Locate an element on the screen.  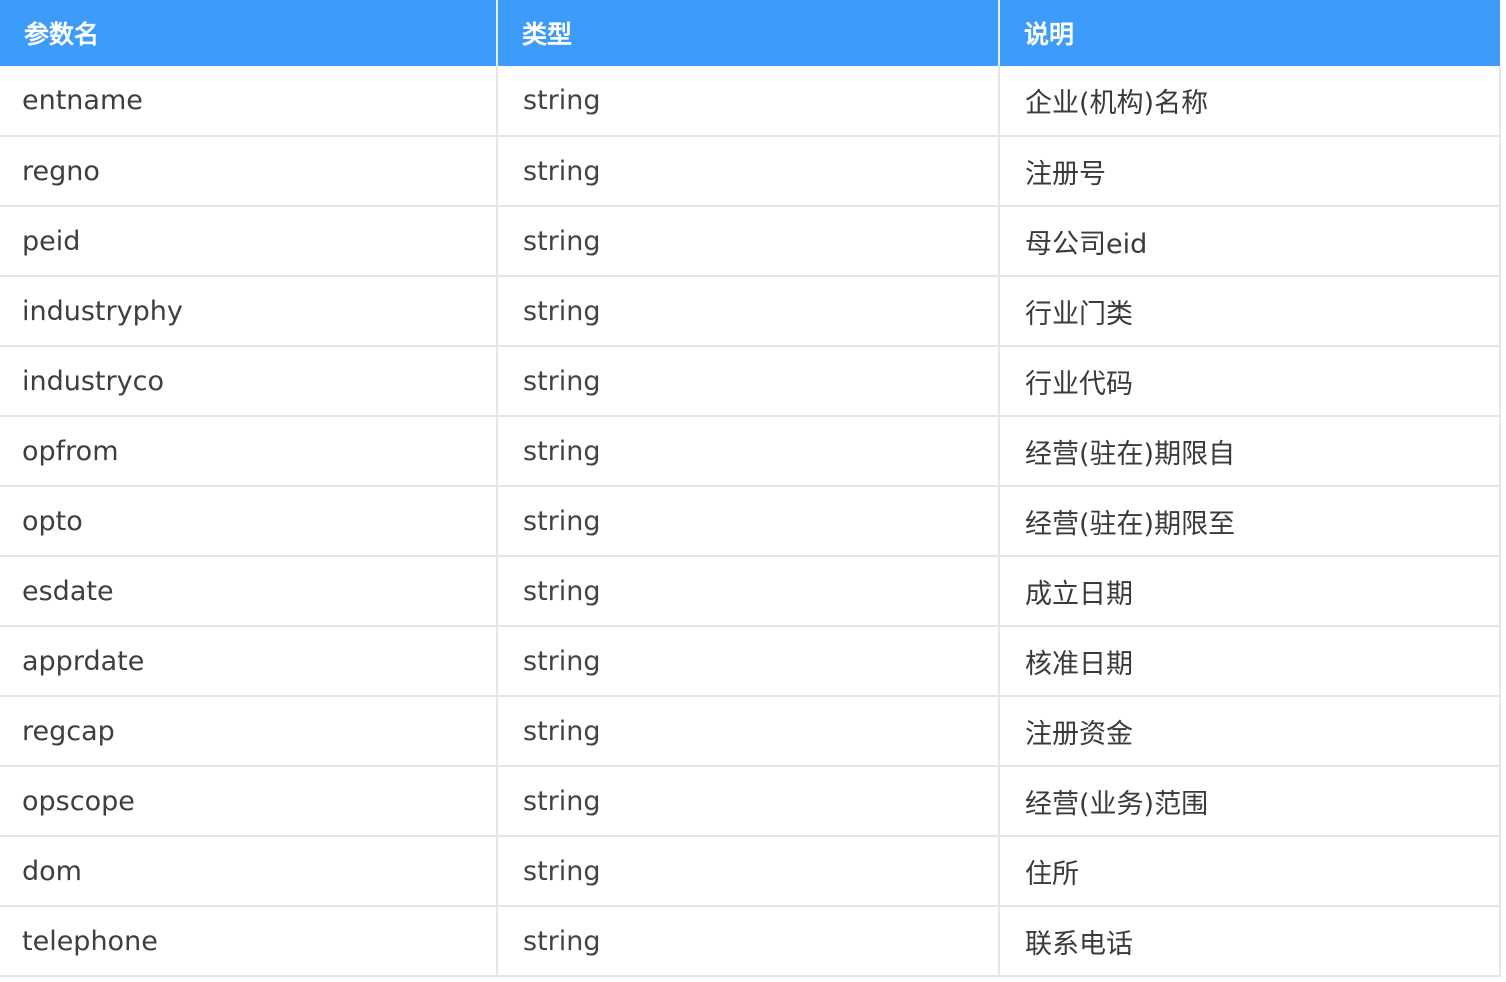
cell-description: 联系电话 is located at coordinates (1250, 941).